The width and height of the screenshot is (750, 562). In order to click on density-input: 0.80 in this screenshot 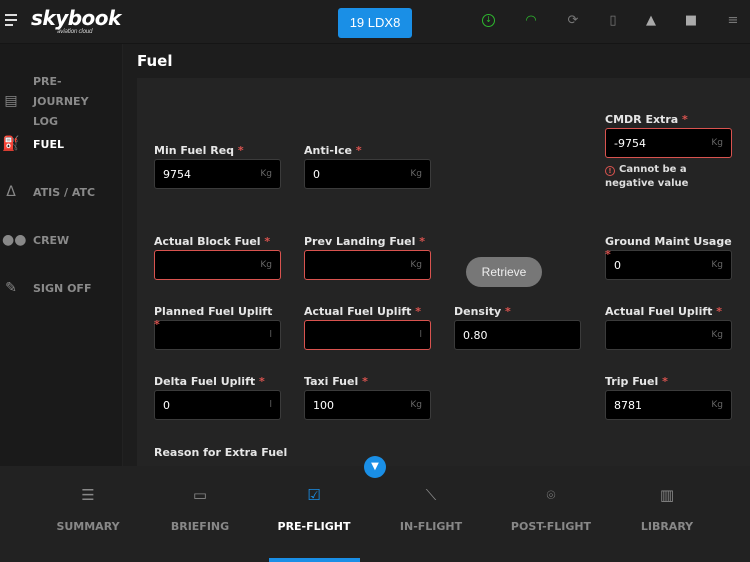, I will do `click(517, 335)`.